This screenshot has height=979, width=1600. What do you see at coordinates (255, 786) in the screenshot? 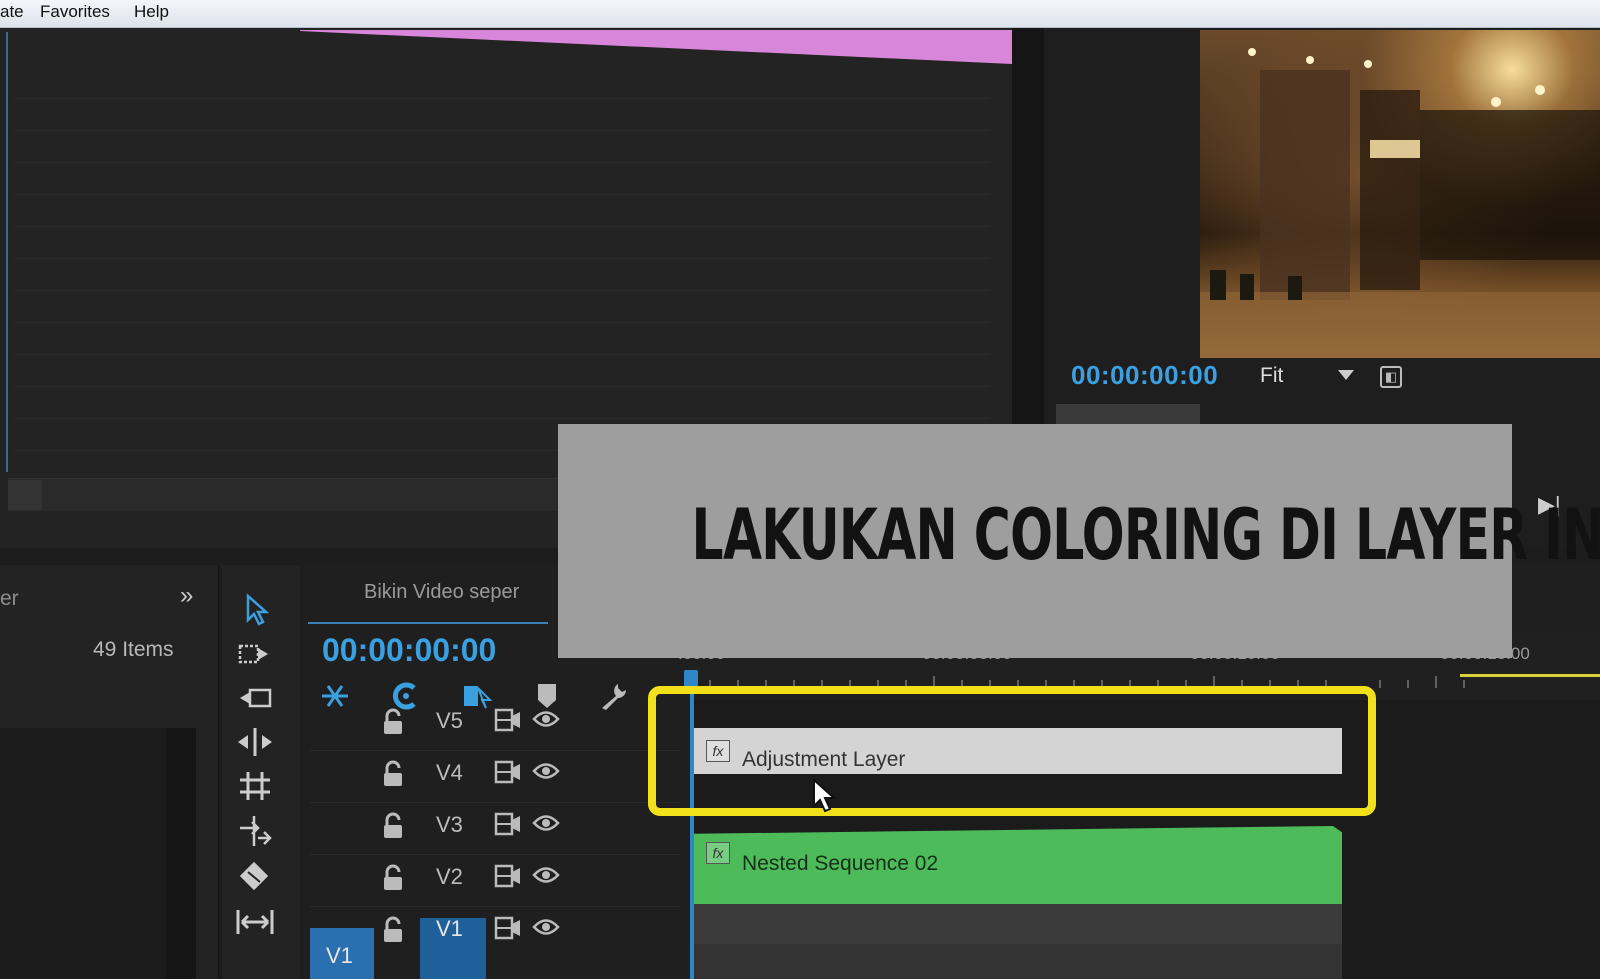
I see `rate-stretch-tool-icon` at bounding box center [255, 786].